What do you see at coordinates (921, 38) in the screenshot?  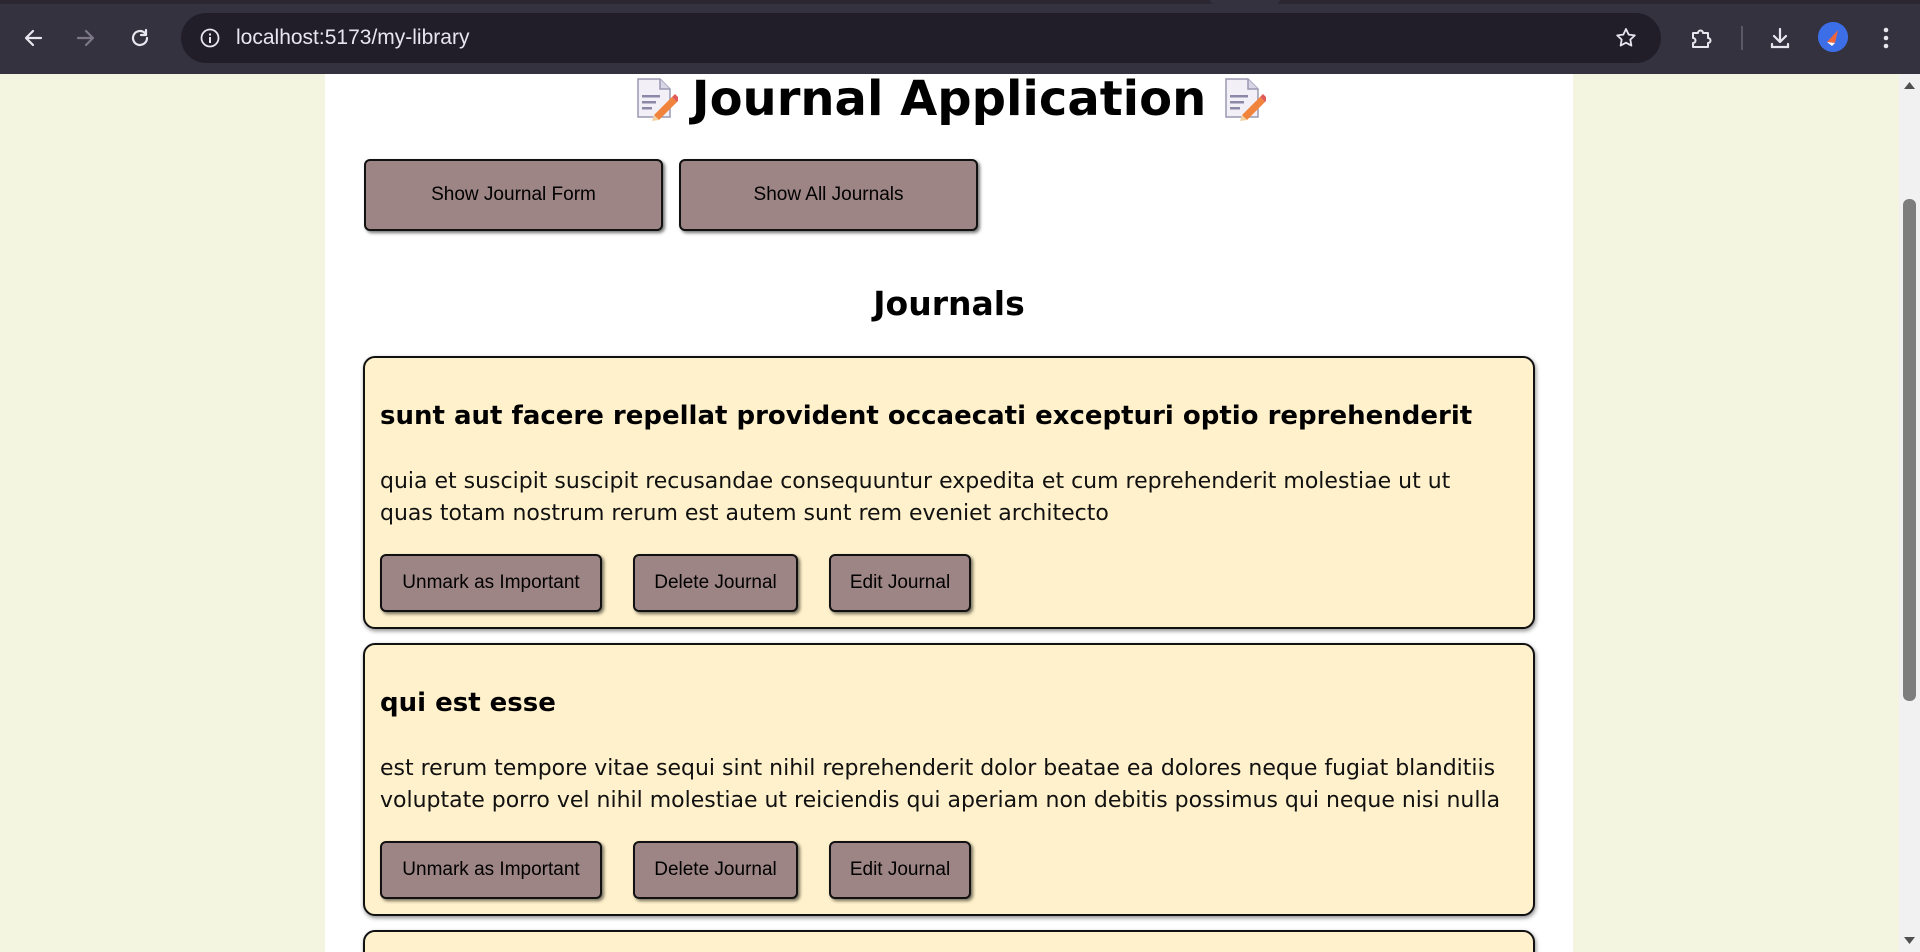 I see `address-bar: localhost:5173/my-library` at bounding box center [921, 38].